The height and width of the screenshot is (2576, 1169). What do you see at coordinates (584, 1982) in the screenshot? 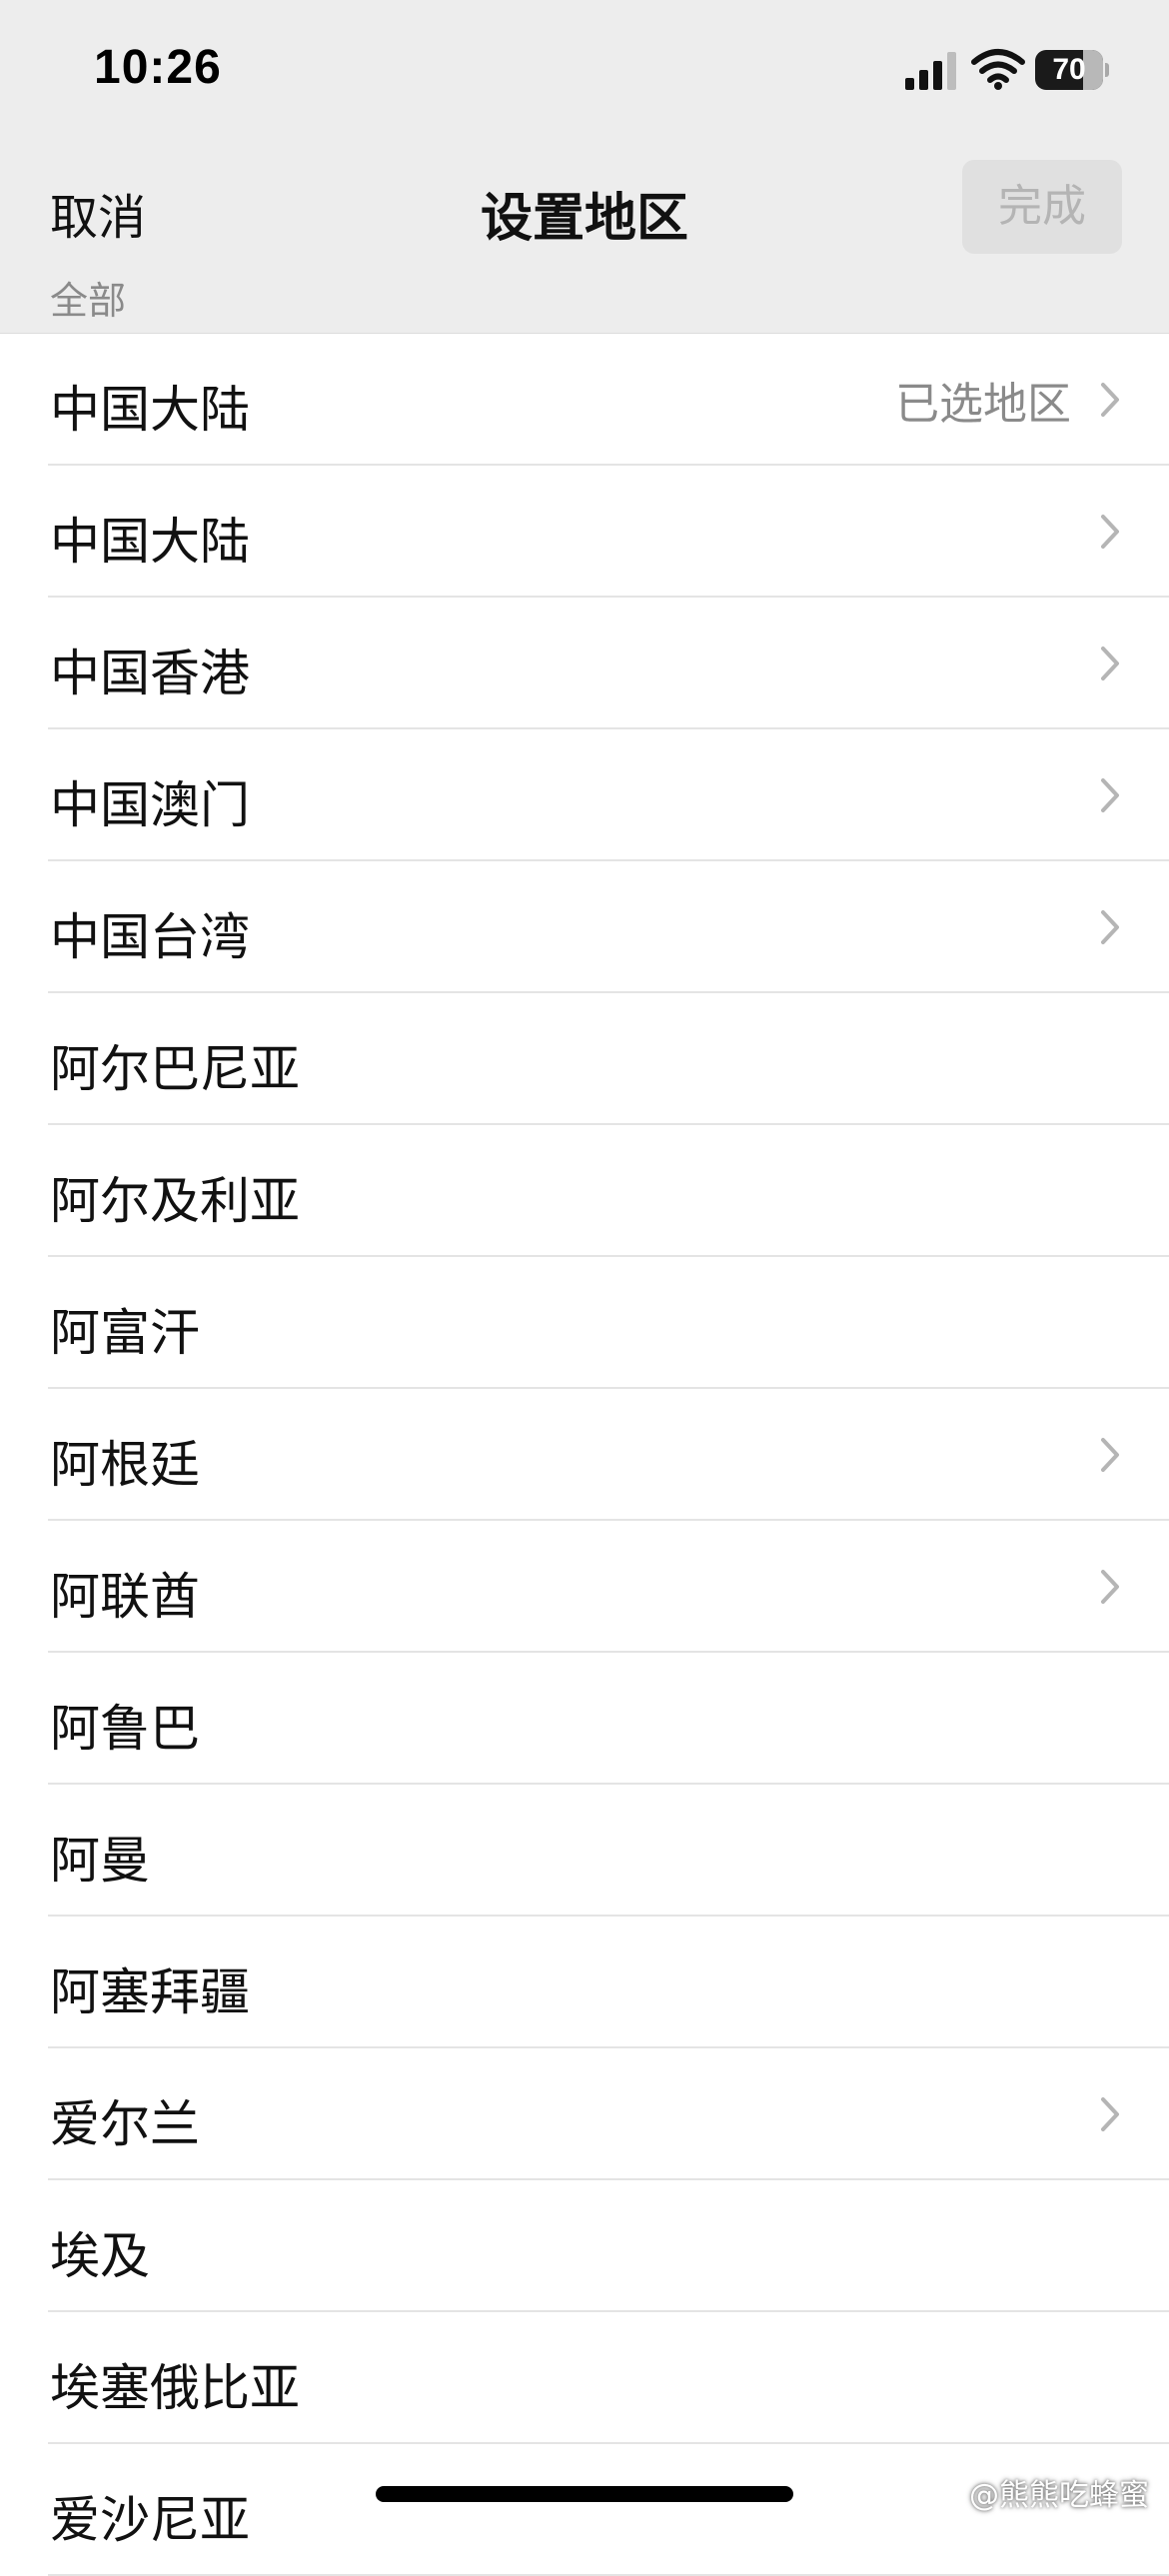
I see `region-row: 阿塞拜疆` at bounding box center [584, 1982].